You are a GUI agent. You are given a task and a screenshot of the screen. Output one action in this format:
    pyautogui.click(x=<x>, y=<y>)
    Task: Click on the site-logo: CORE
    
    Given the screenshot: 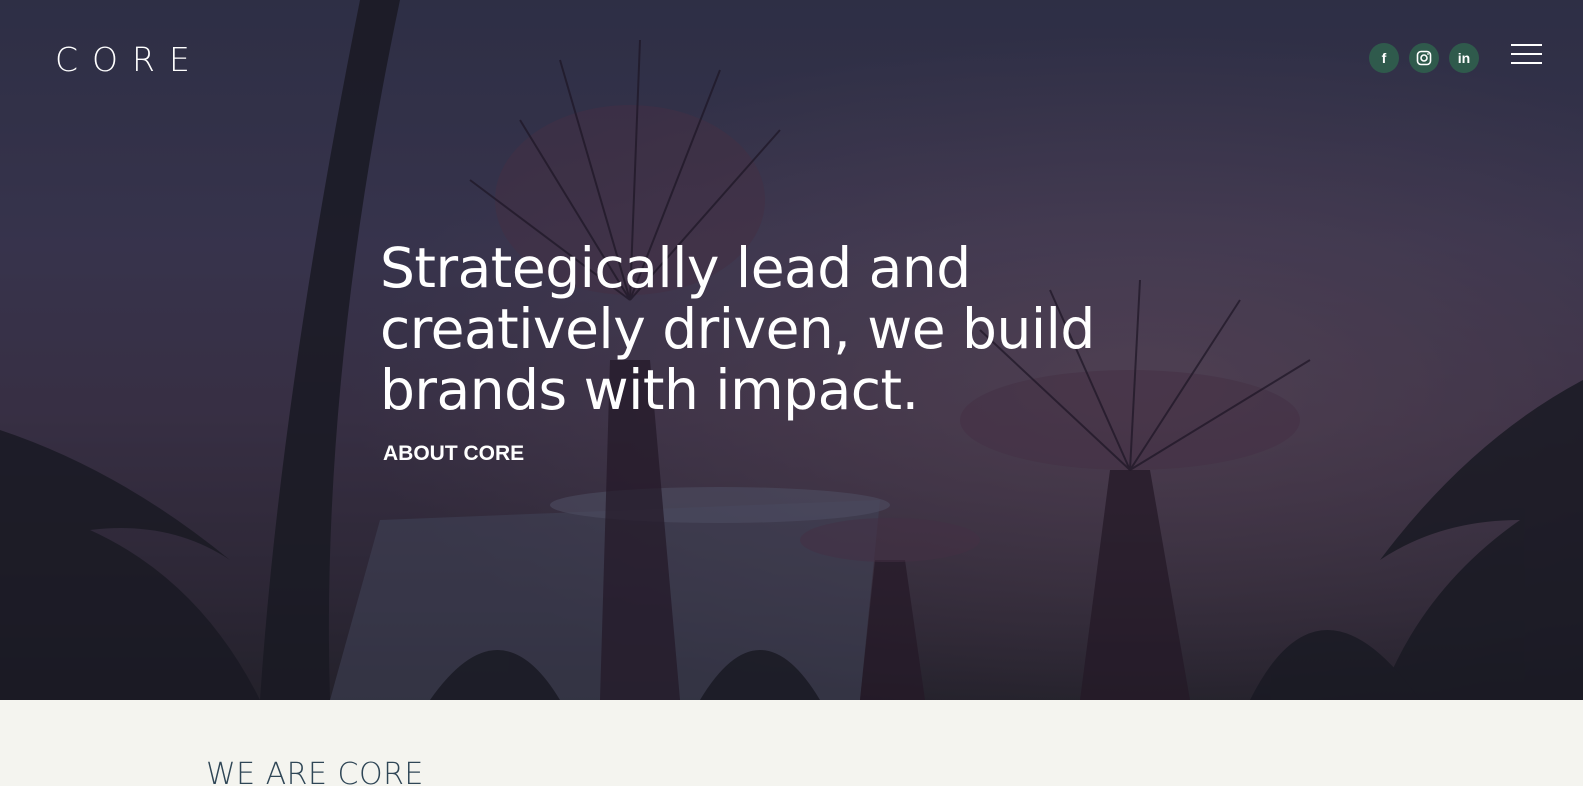 What is the action you would take?
    pyautogui.click(x=129, y=59)
    